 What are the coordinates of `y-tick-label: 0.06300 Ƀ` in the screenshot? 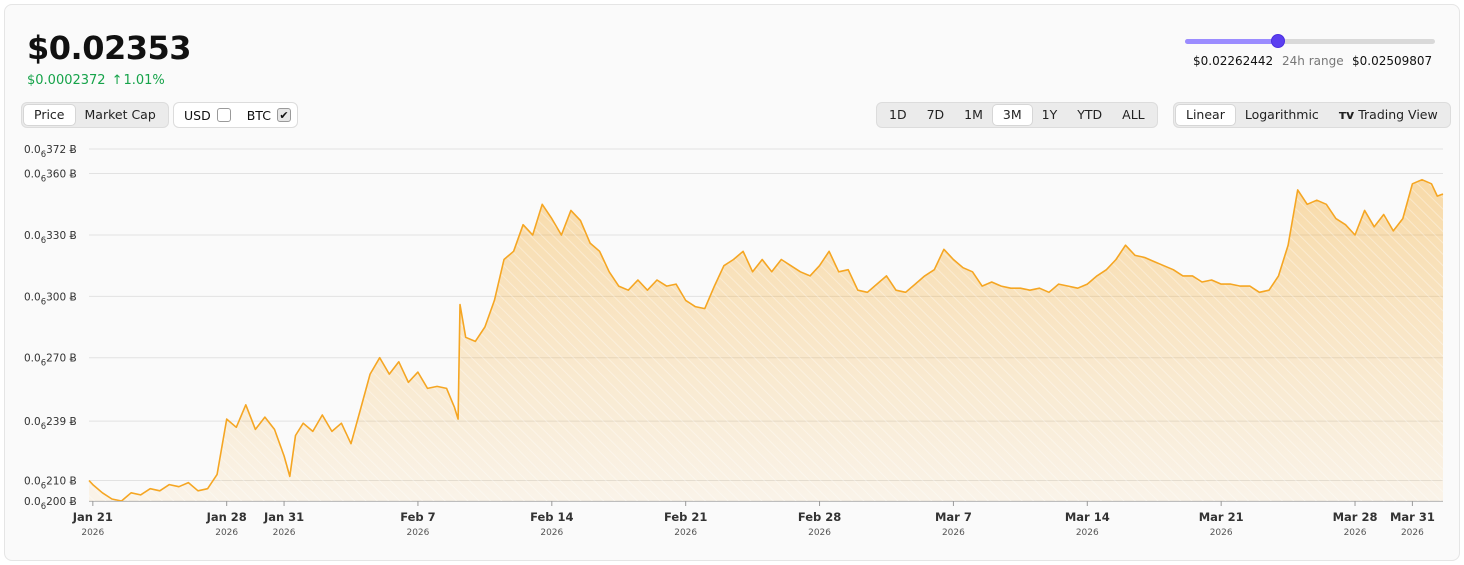 It's located at (50, 299).